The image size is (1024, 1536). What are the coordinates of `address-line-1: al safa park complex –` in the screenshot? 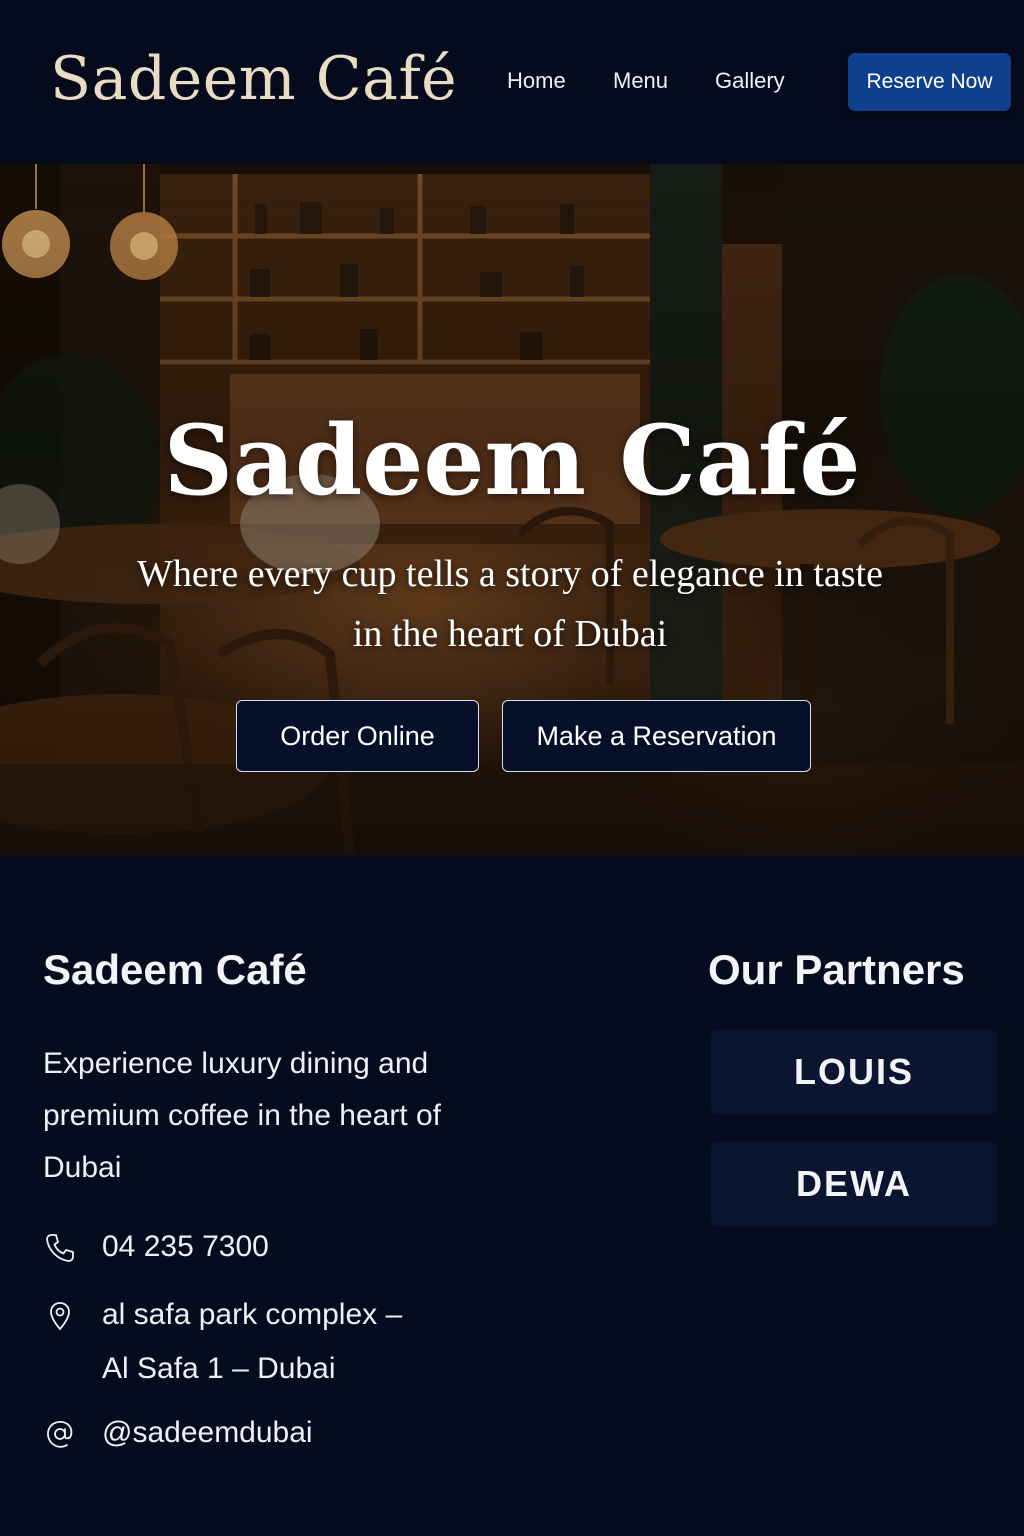 It's located at (252, 1314).